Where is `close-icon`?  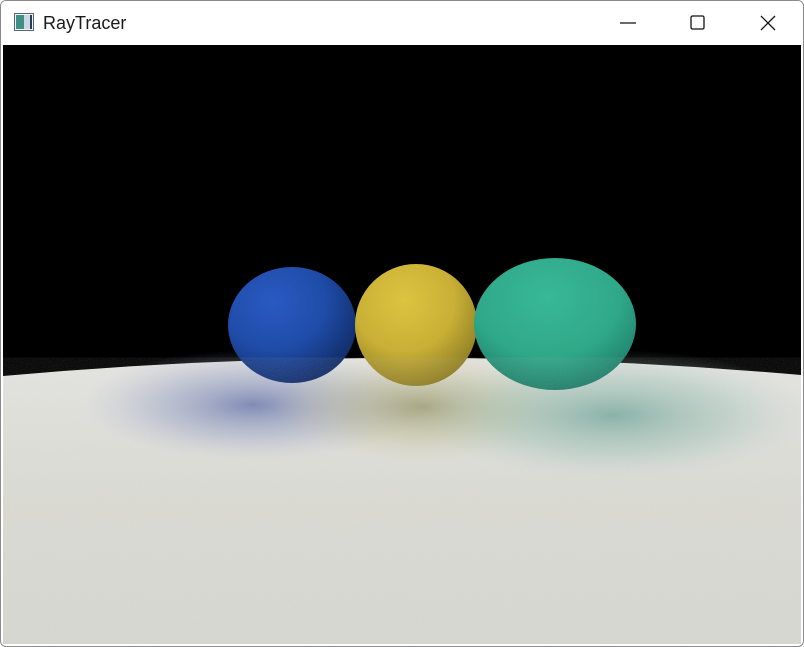
close-icon is located at coordinates (768, 23).